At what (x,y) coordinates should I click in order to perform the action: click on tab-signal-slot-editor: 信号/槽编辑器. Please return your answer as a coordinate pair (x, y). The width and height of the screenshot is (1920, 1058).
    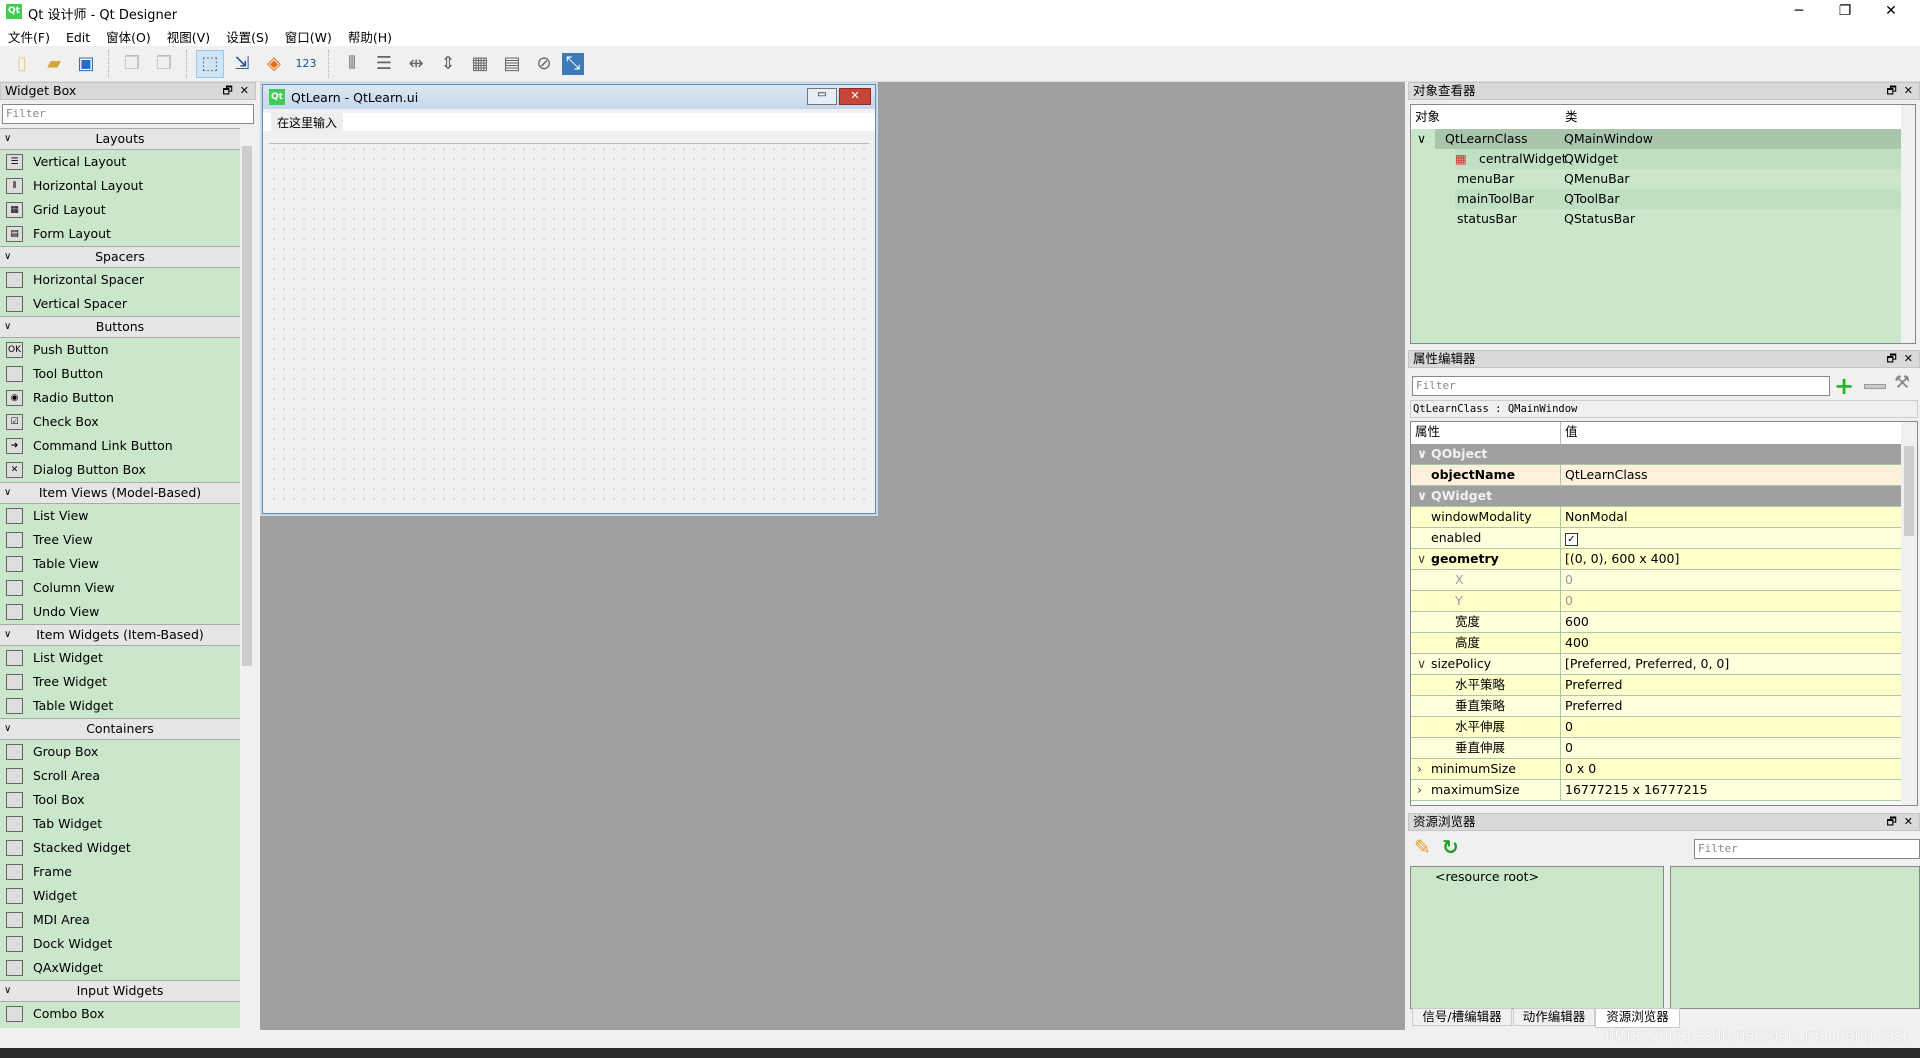
    Looking at the image, I should click on (1462, 1017).